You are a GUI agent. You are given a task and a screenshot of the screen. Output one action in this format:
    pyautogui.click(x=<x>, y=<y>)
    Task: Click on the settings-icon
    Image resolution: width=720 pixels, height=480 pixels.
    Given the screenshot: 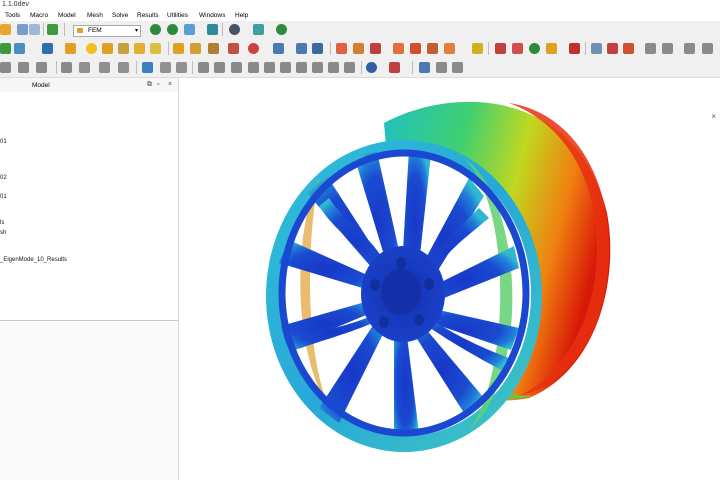 What is the action you would take?
    pyautogui.click(x=84, y=67)
    